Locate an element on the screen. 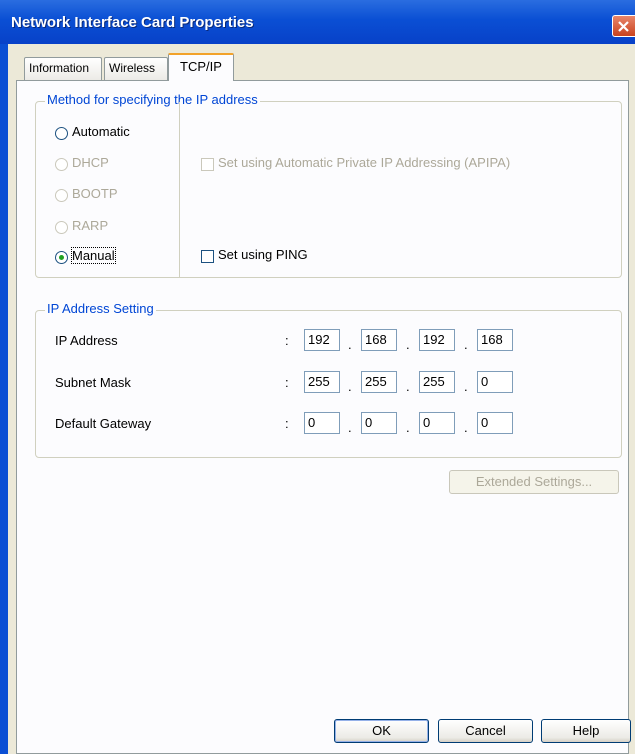  radio-manual is located at coordinates (61, 257).